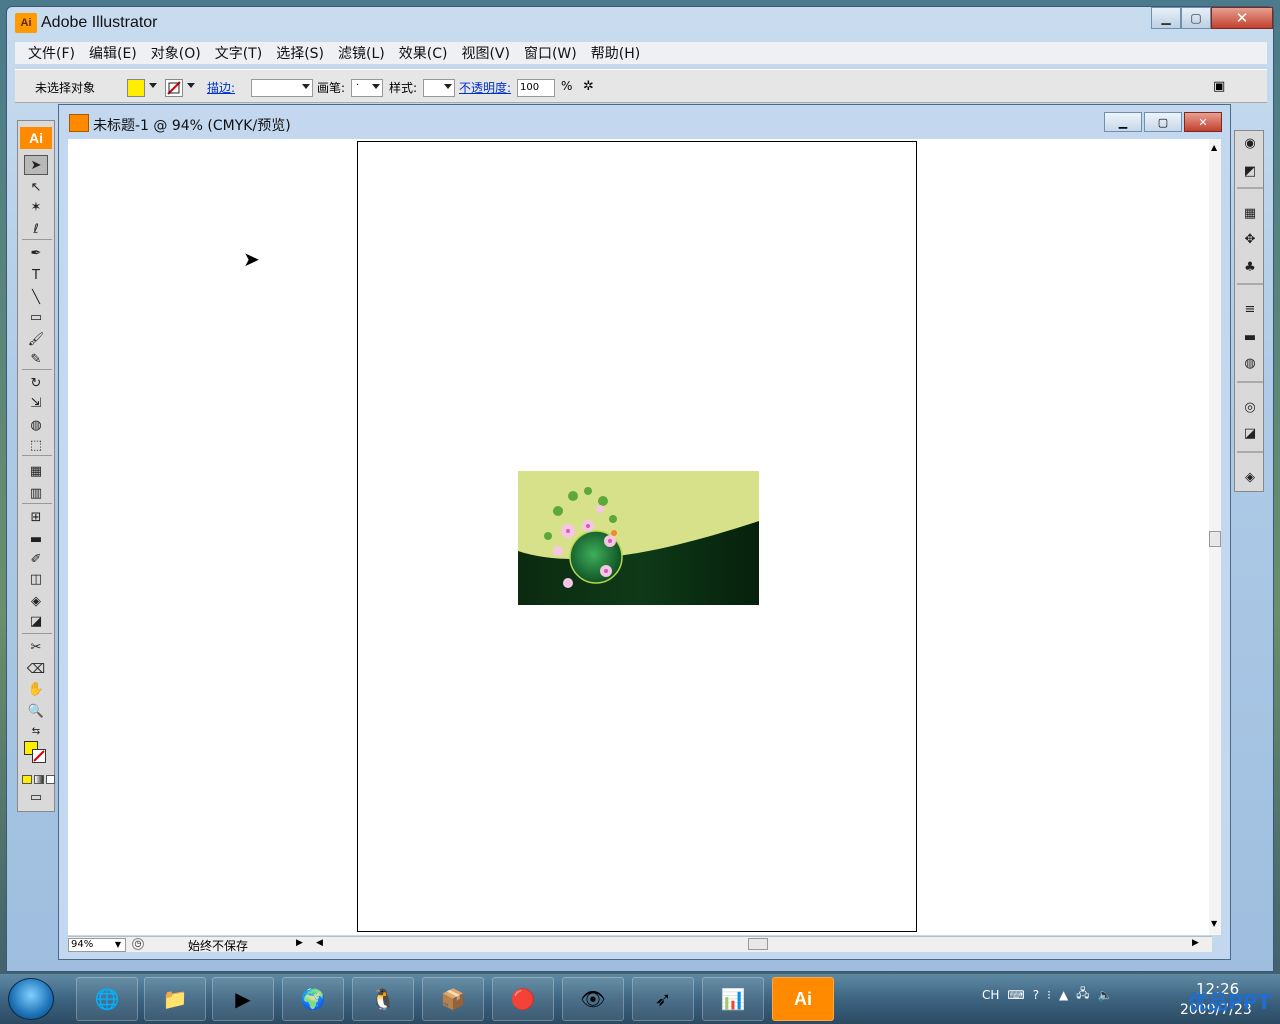 The image size is (1280, 1024). I want to click on browser-globe-icon: 🌍, so click(313, 999).